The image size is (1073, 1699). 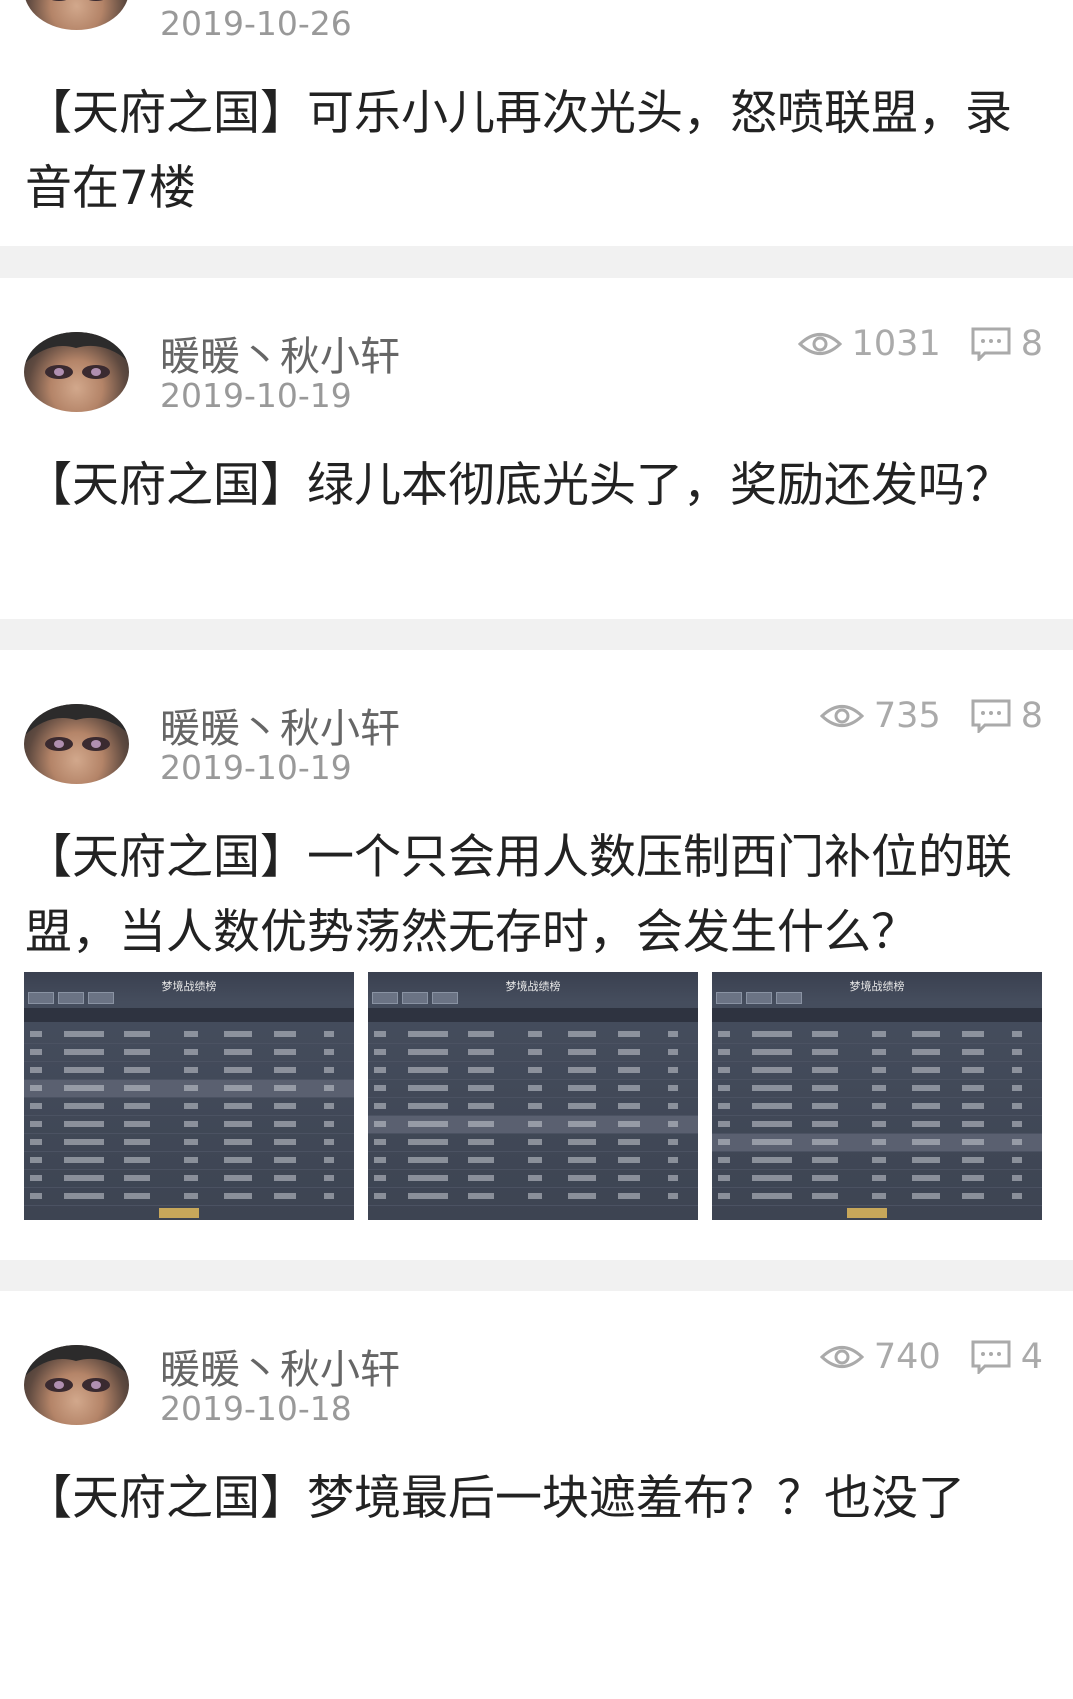 I want to click on post-title: 【天府之国】绿儿本彻底光头了，奖励还发吗？, so click(x=540, y=485).